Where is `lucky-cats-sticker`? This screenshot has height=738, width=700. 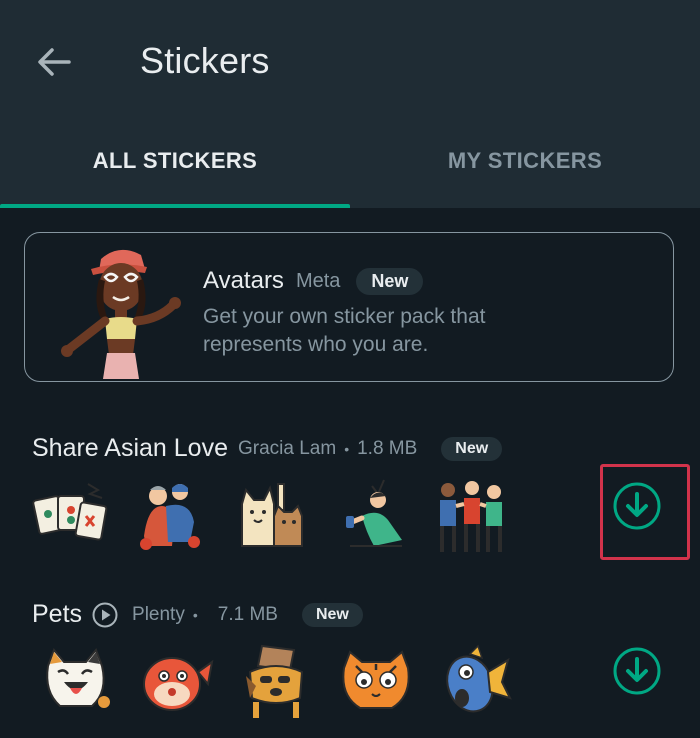 lucky-cats-sticker is located at coordinates (272, 515).